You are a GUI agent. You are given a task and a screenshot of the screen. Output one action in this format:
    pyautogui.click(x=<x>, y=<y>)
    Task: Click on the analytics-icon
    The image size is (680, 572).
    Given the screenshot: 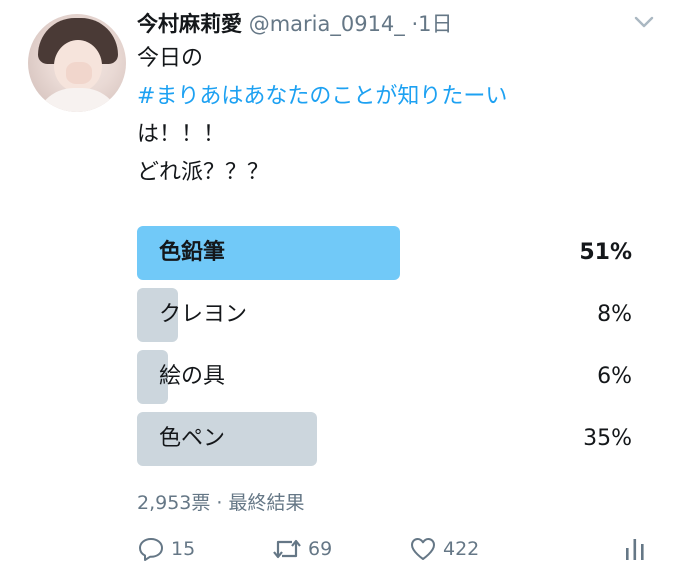 What is the action you would take?
    pyautogui.click(x=635, y=549)
    